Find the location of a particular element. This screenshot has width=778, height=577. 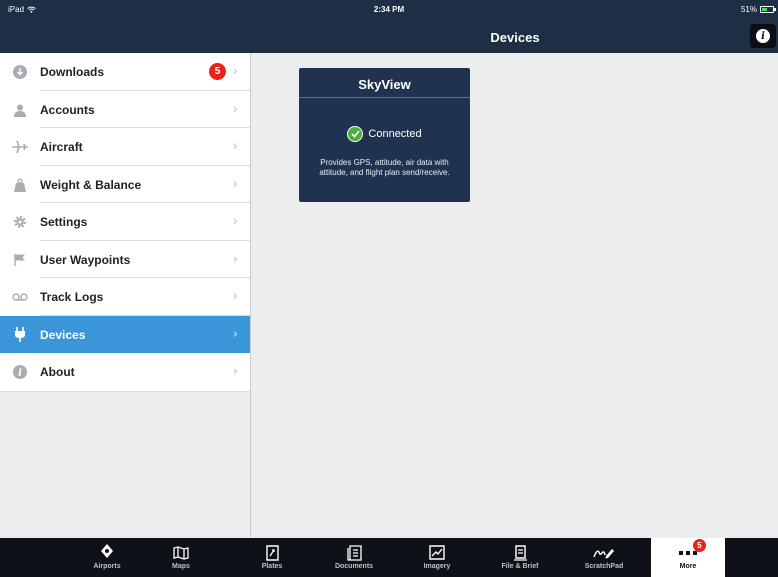

sidebar-item-settings: Settings › is located at coordinates (125, 222).